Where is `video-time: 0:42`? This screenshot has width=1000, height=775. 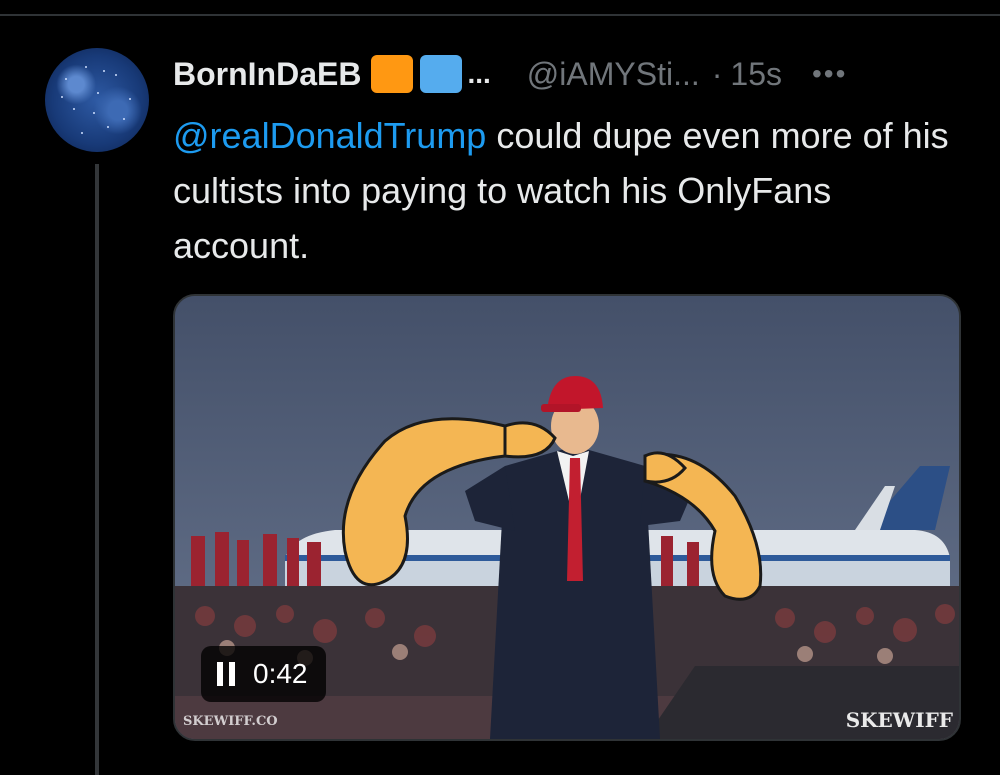
video-time: 0:42 is located at coordinates (280, 673).